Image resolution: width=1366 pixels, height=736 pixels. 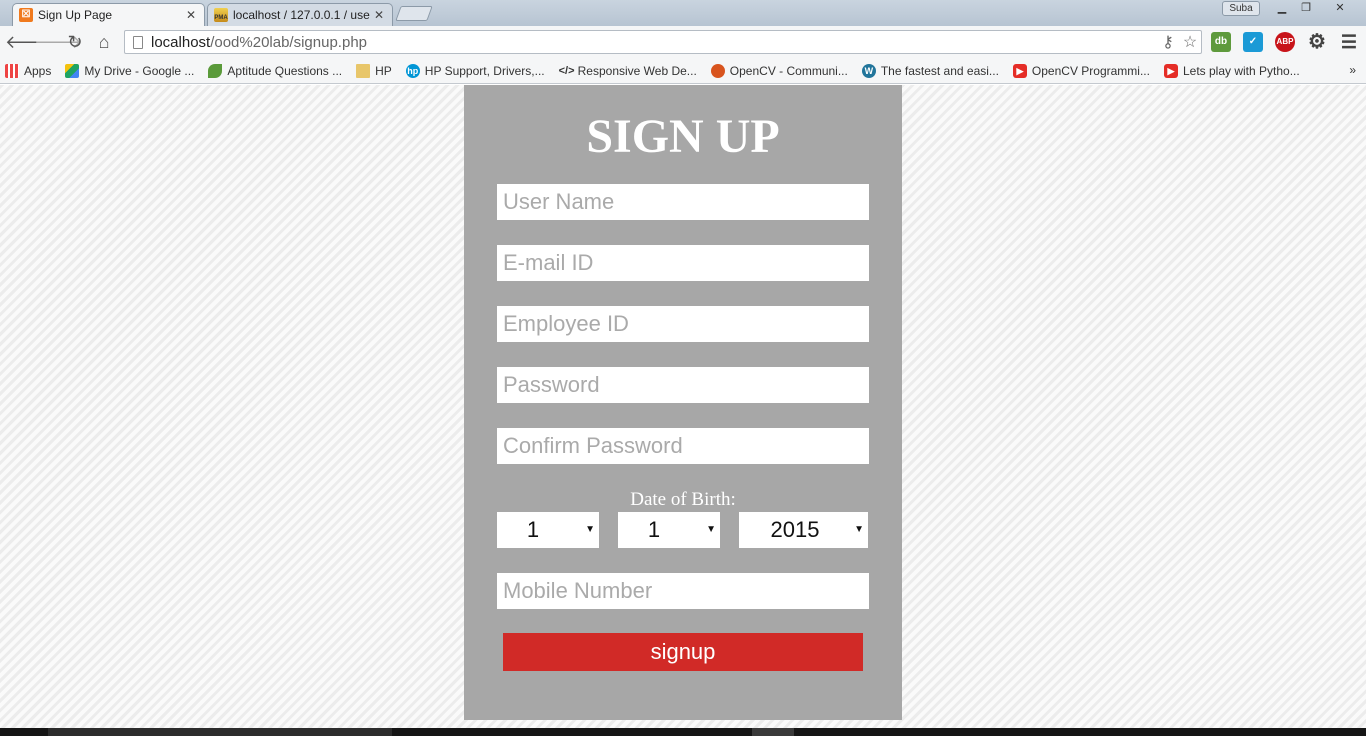 I want to click on phpmyadmin-icon: PMA, so click(x=221, y=15).